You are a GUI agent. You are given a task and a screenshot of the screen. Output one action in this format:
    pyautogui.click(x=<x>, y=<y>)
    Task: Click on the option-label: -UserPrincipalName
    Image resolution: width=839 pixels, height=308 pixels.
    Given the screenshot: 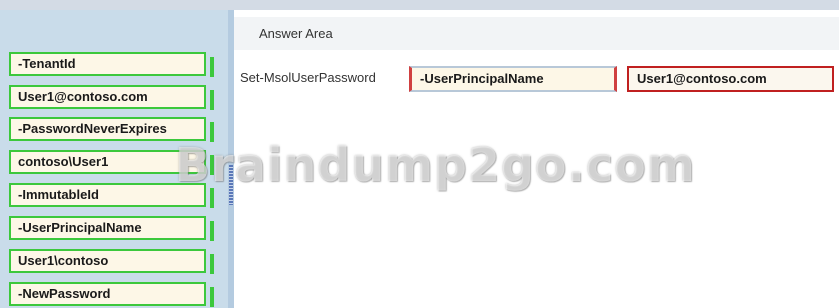 What is the action you would take?
    pyautogui.click(x=80, y=227)
    